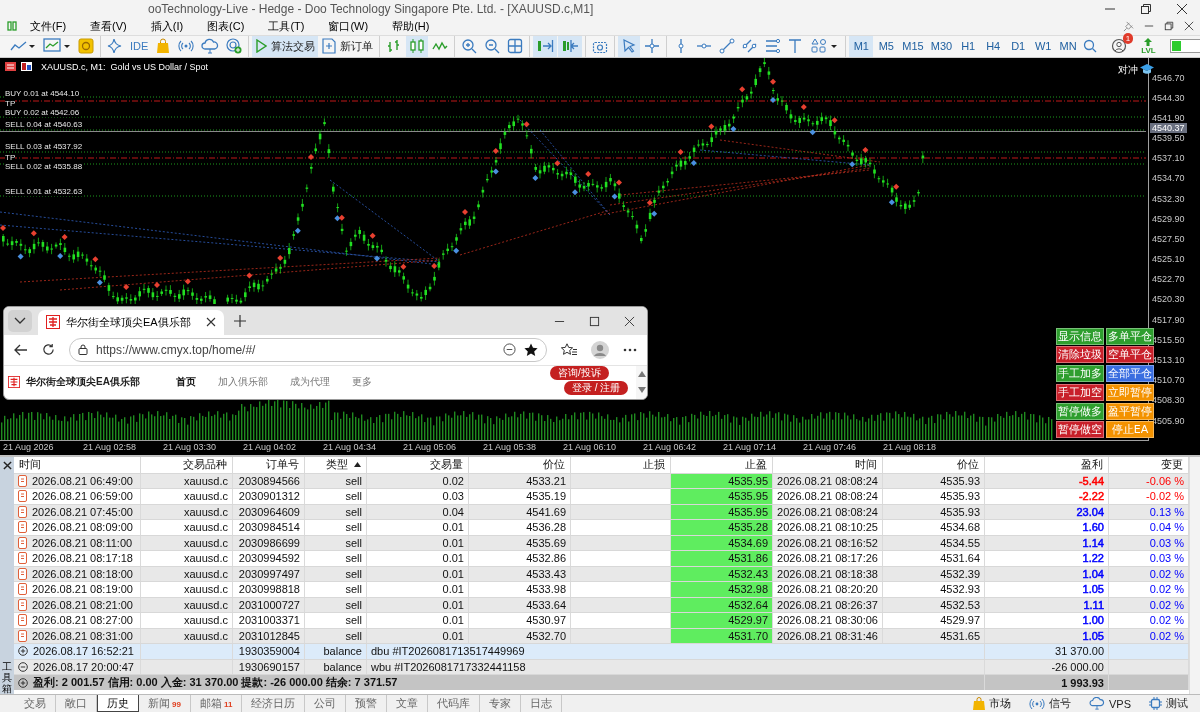 The image size is (1200, 712). I want to click on column-header: 交易量, so click(418, 464).